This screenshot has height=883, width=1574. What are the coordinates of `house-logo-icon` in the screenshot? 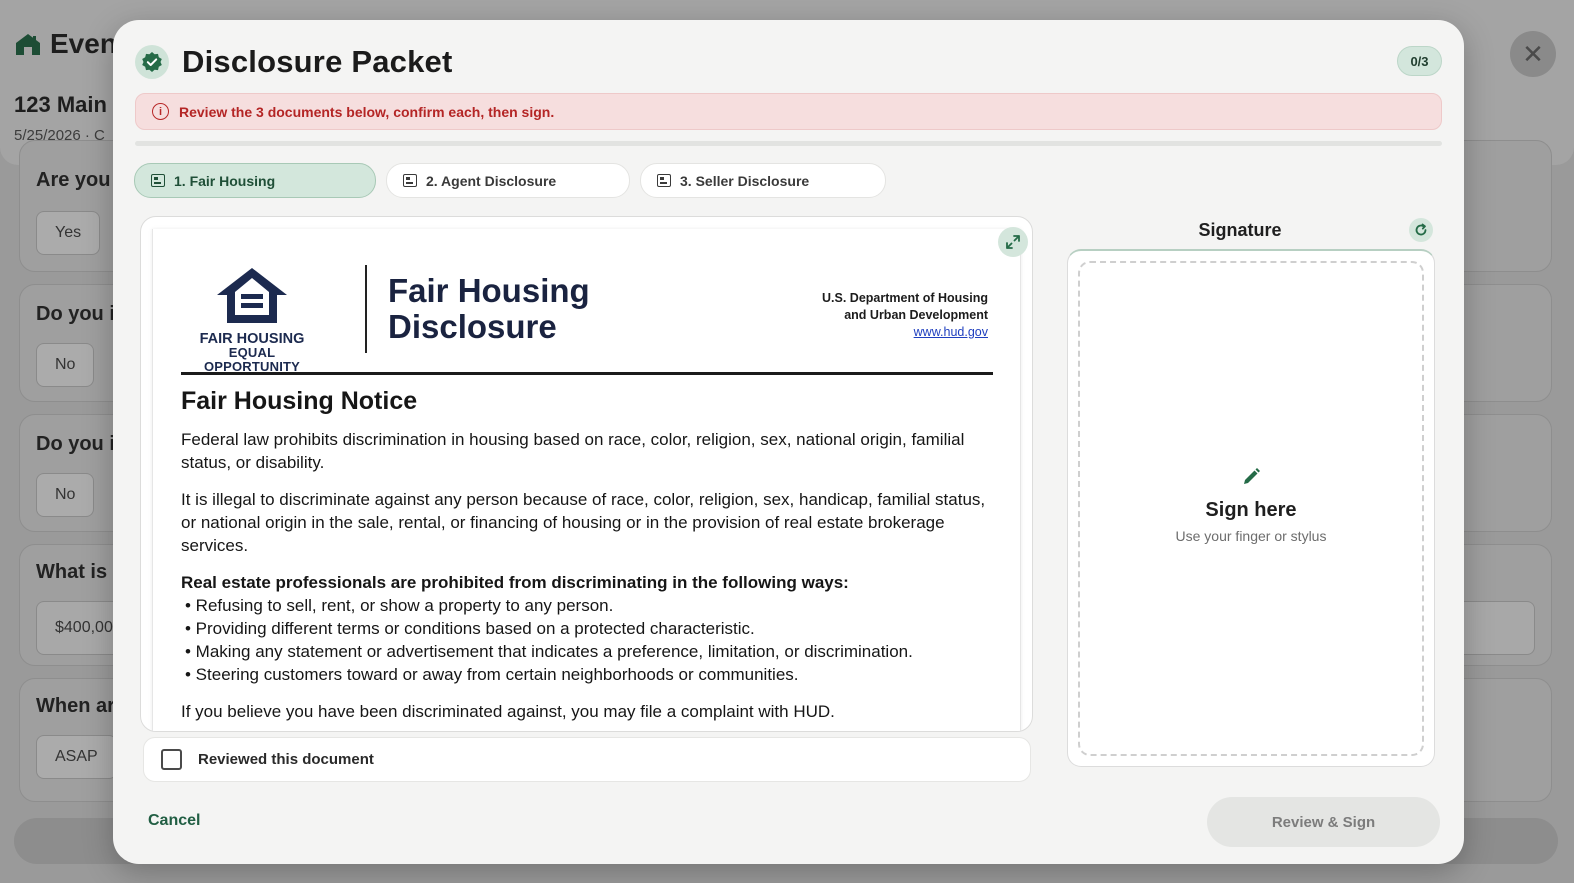 It's located at (28, 44).